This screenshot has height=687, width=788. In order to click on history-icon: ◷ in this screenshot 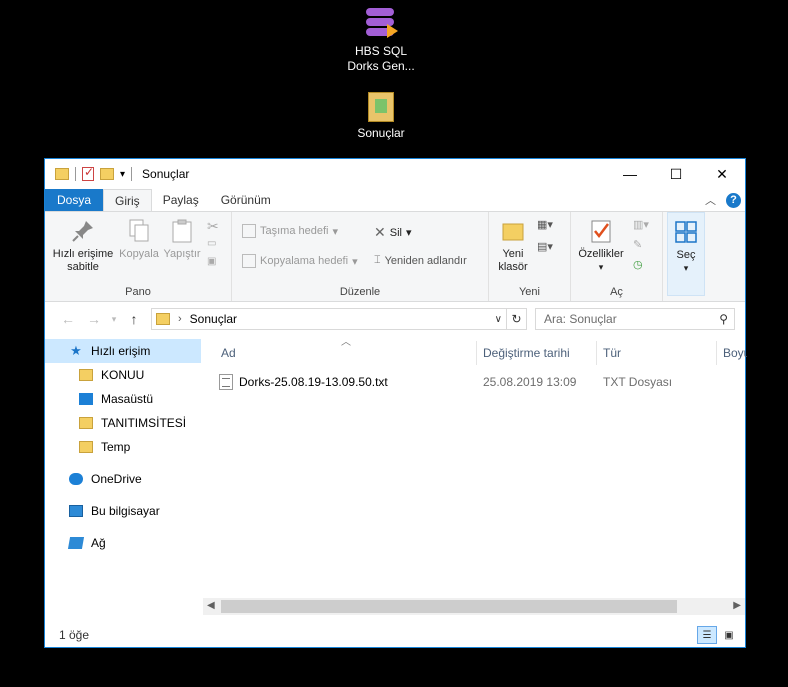, I will do `click(641, 268)`.